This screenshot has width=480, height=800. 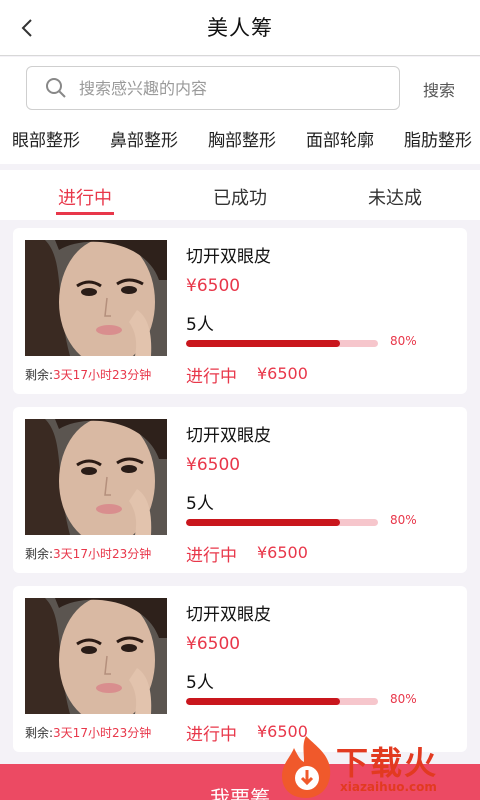 What do you see at coordinates (395, 197) in the screenshot?
I see `tab-failed: 未达成` at bounding box center [395, 197].